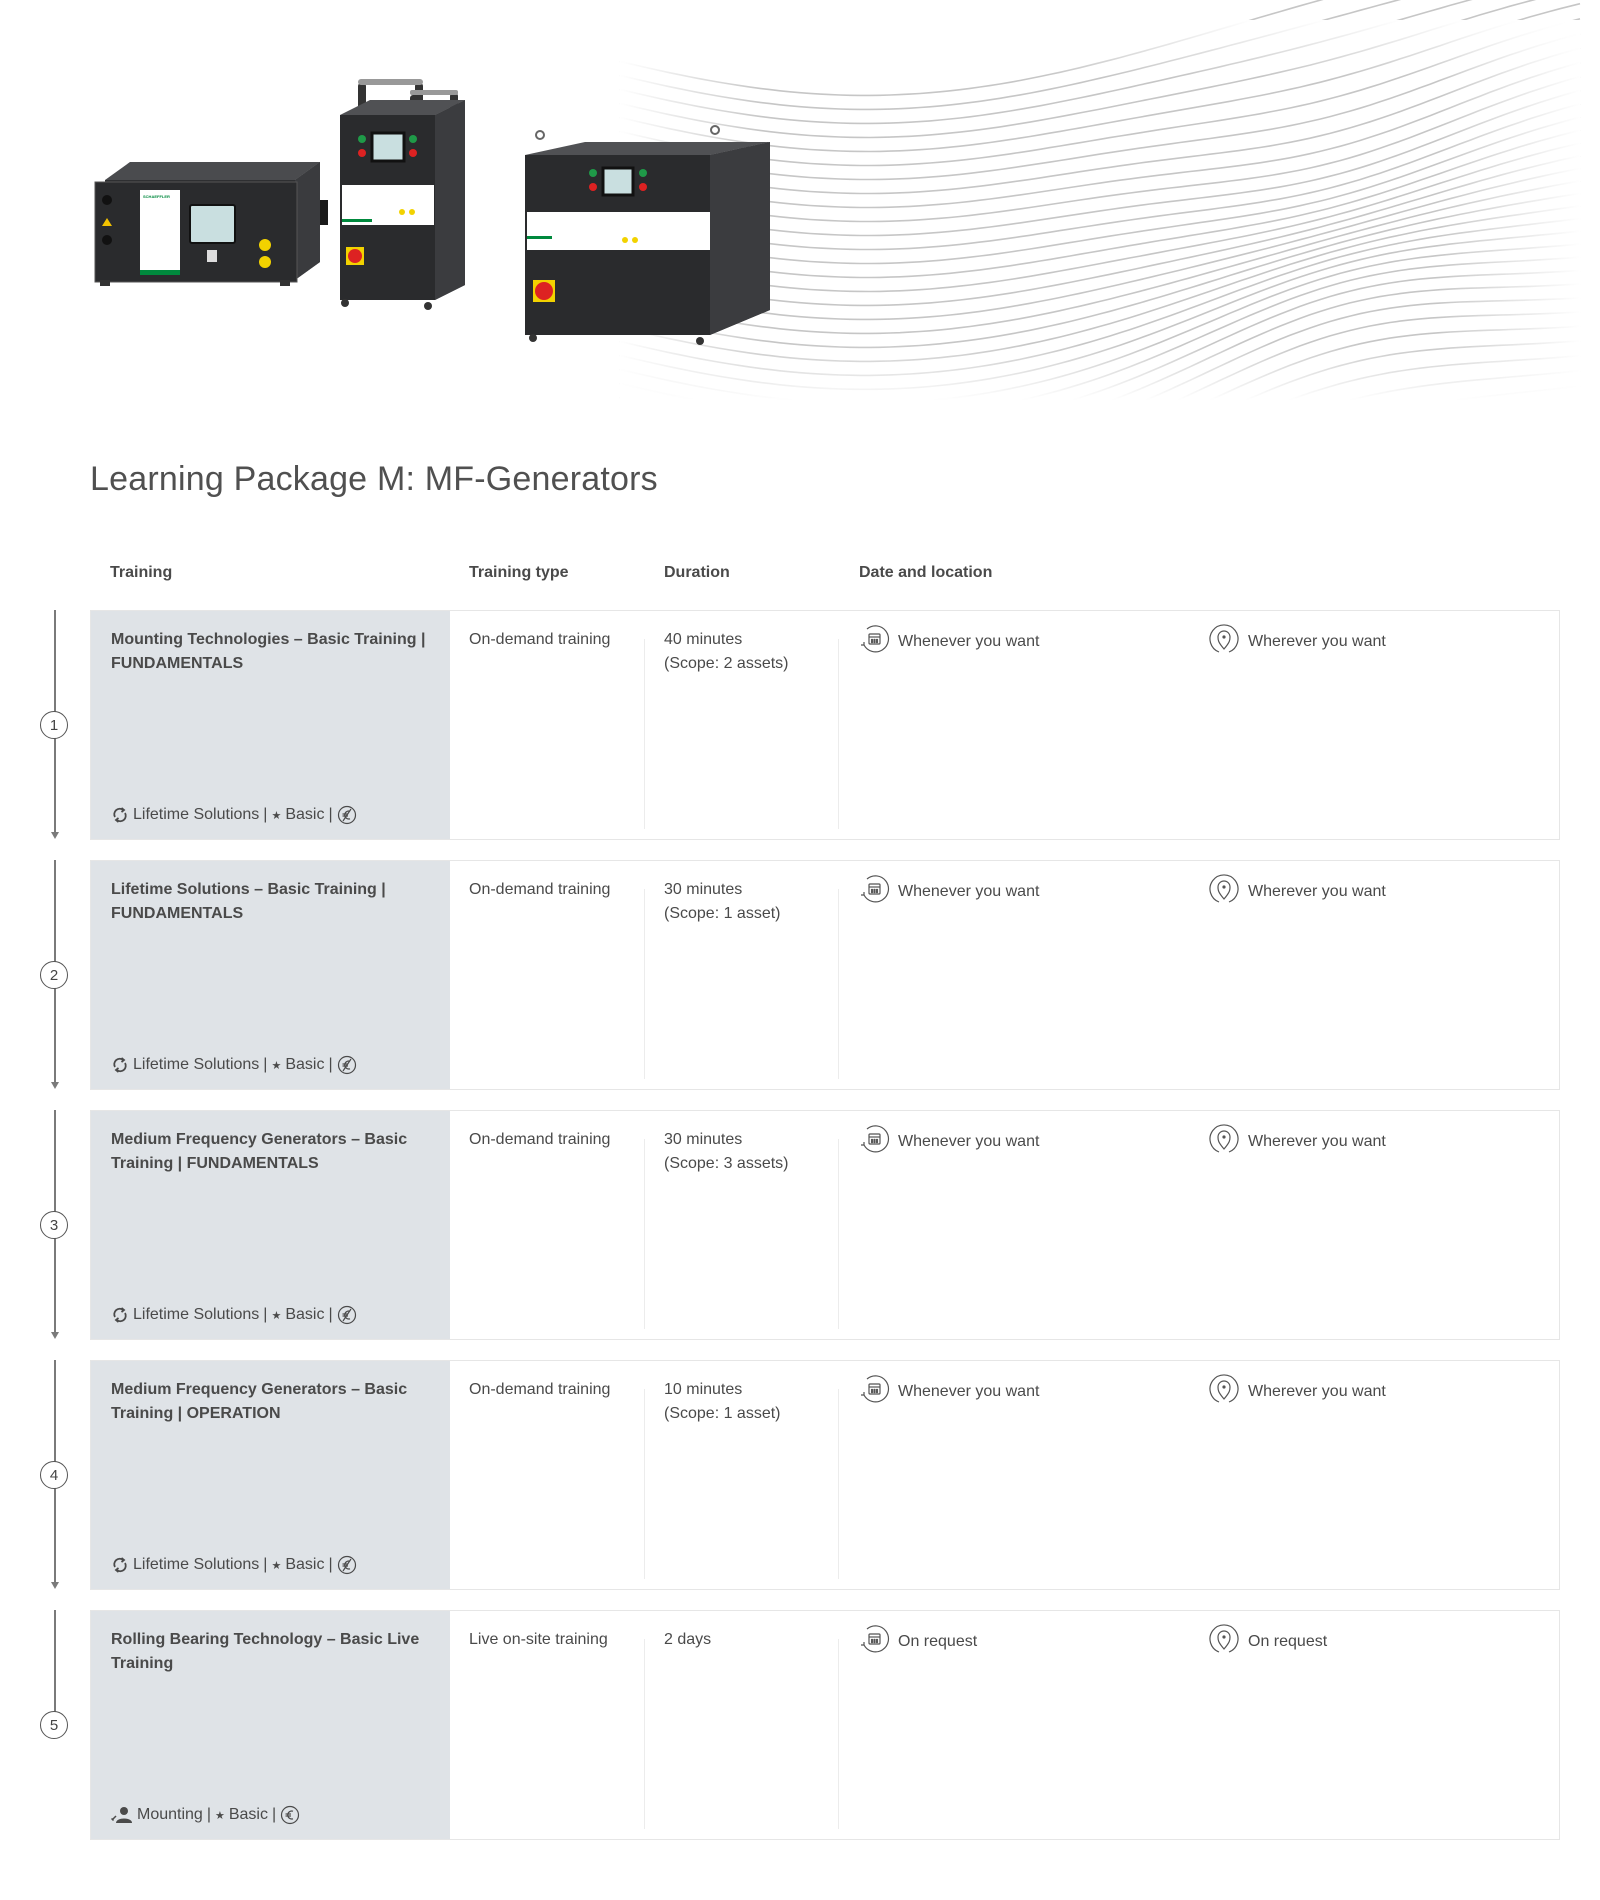 This screenshot has height=1900, width=1600. What do you see at coordinates (170, 1814) in the screenshot?
I see `category-label: Mounting` at bounding box center [170, 1814].